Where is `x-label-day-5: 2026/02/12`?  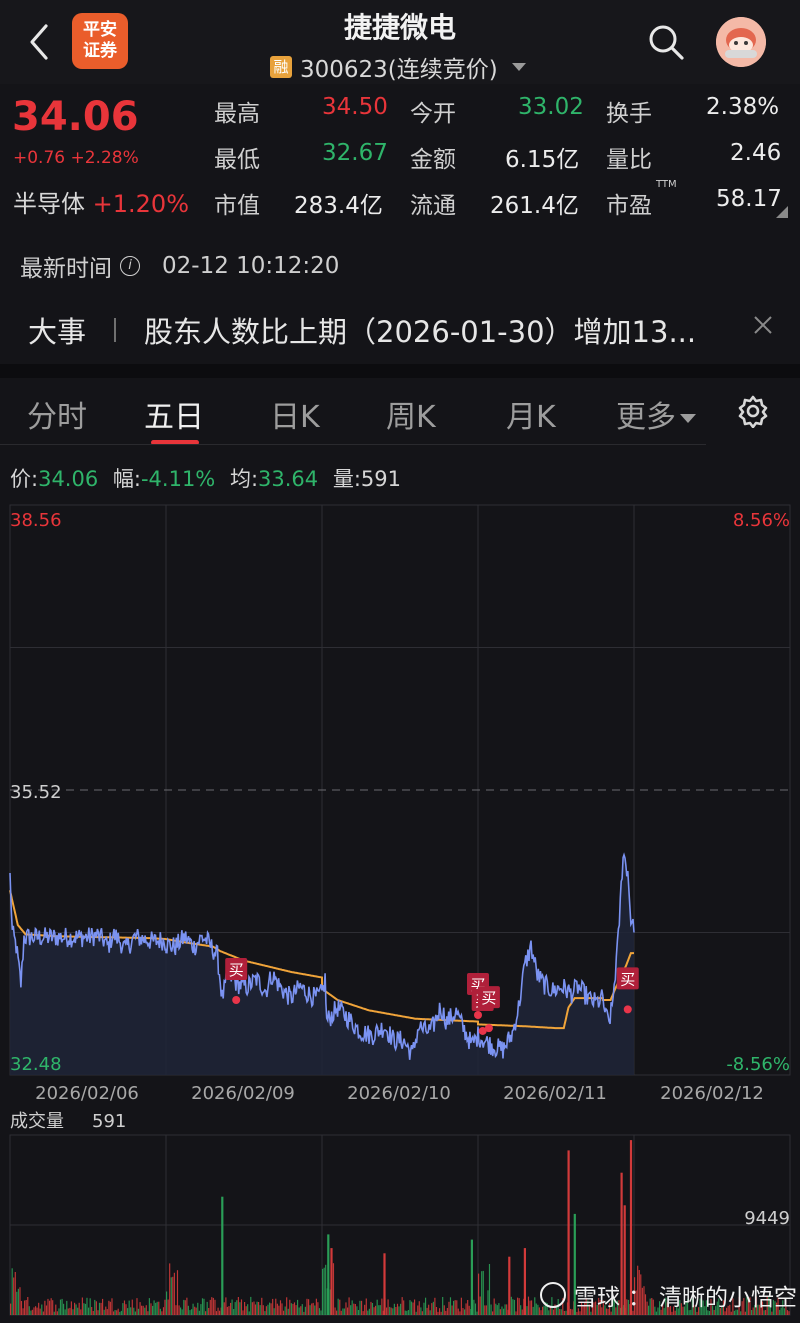 x-label-day-5: 2026/02/12 is located at coordinates (712, 1093).